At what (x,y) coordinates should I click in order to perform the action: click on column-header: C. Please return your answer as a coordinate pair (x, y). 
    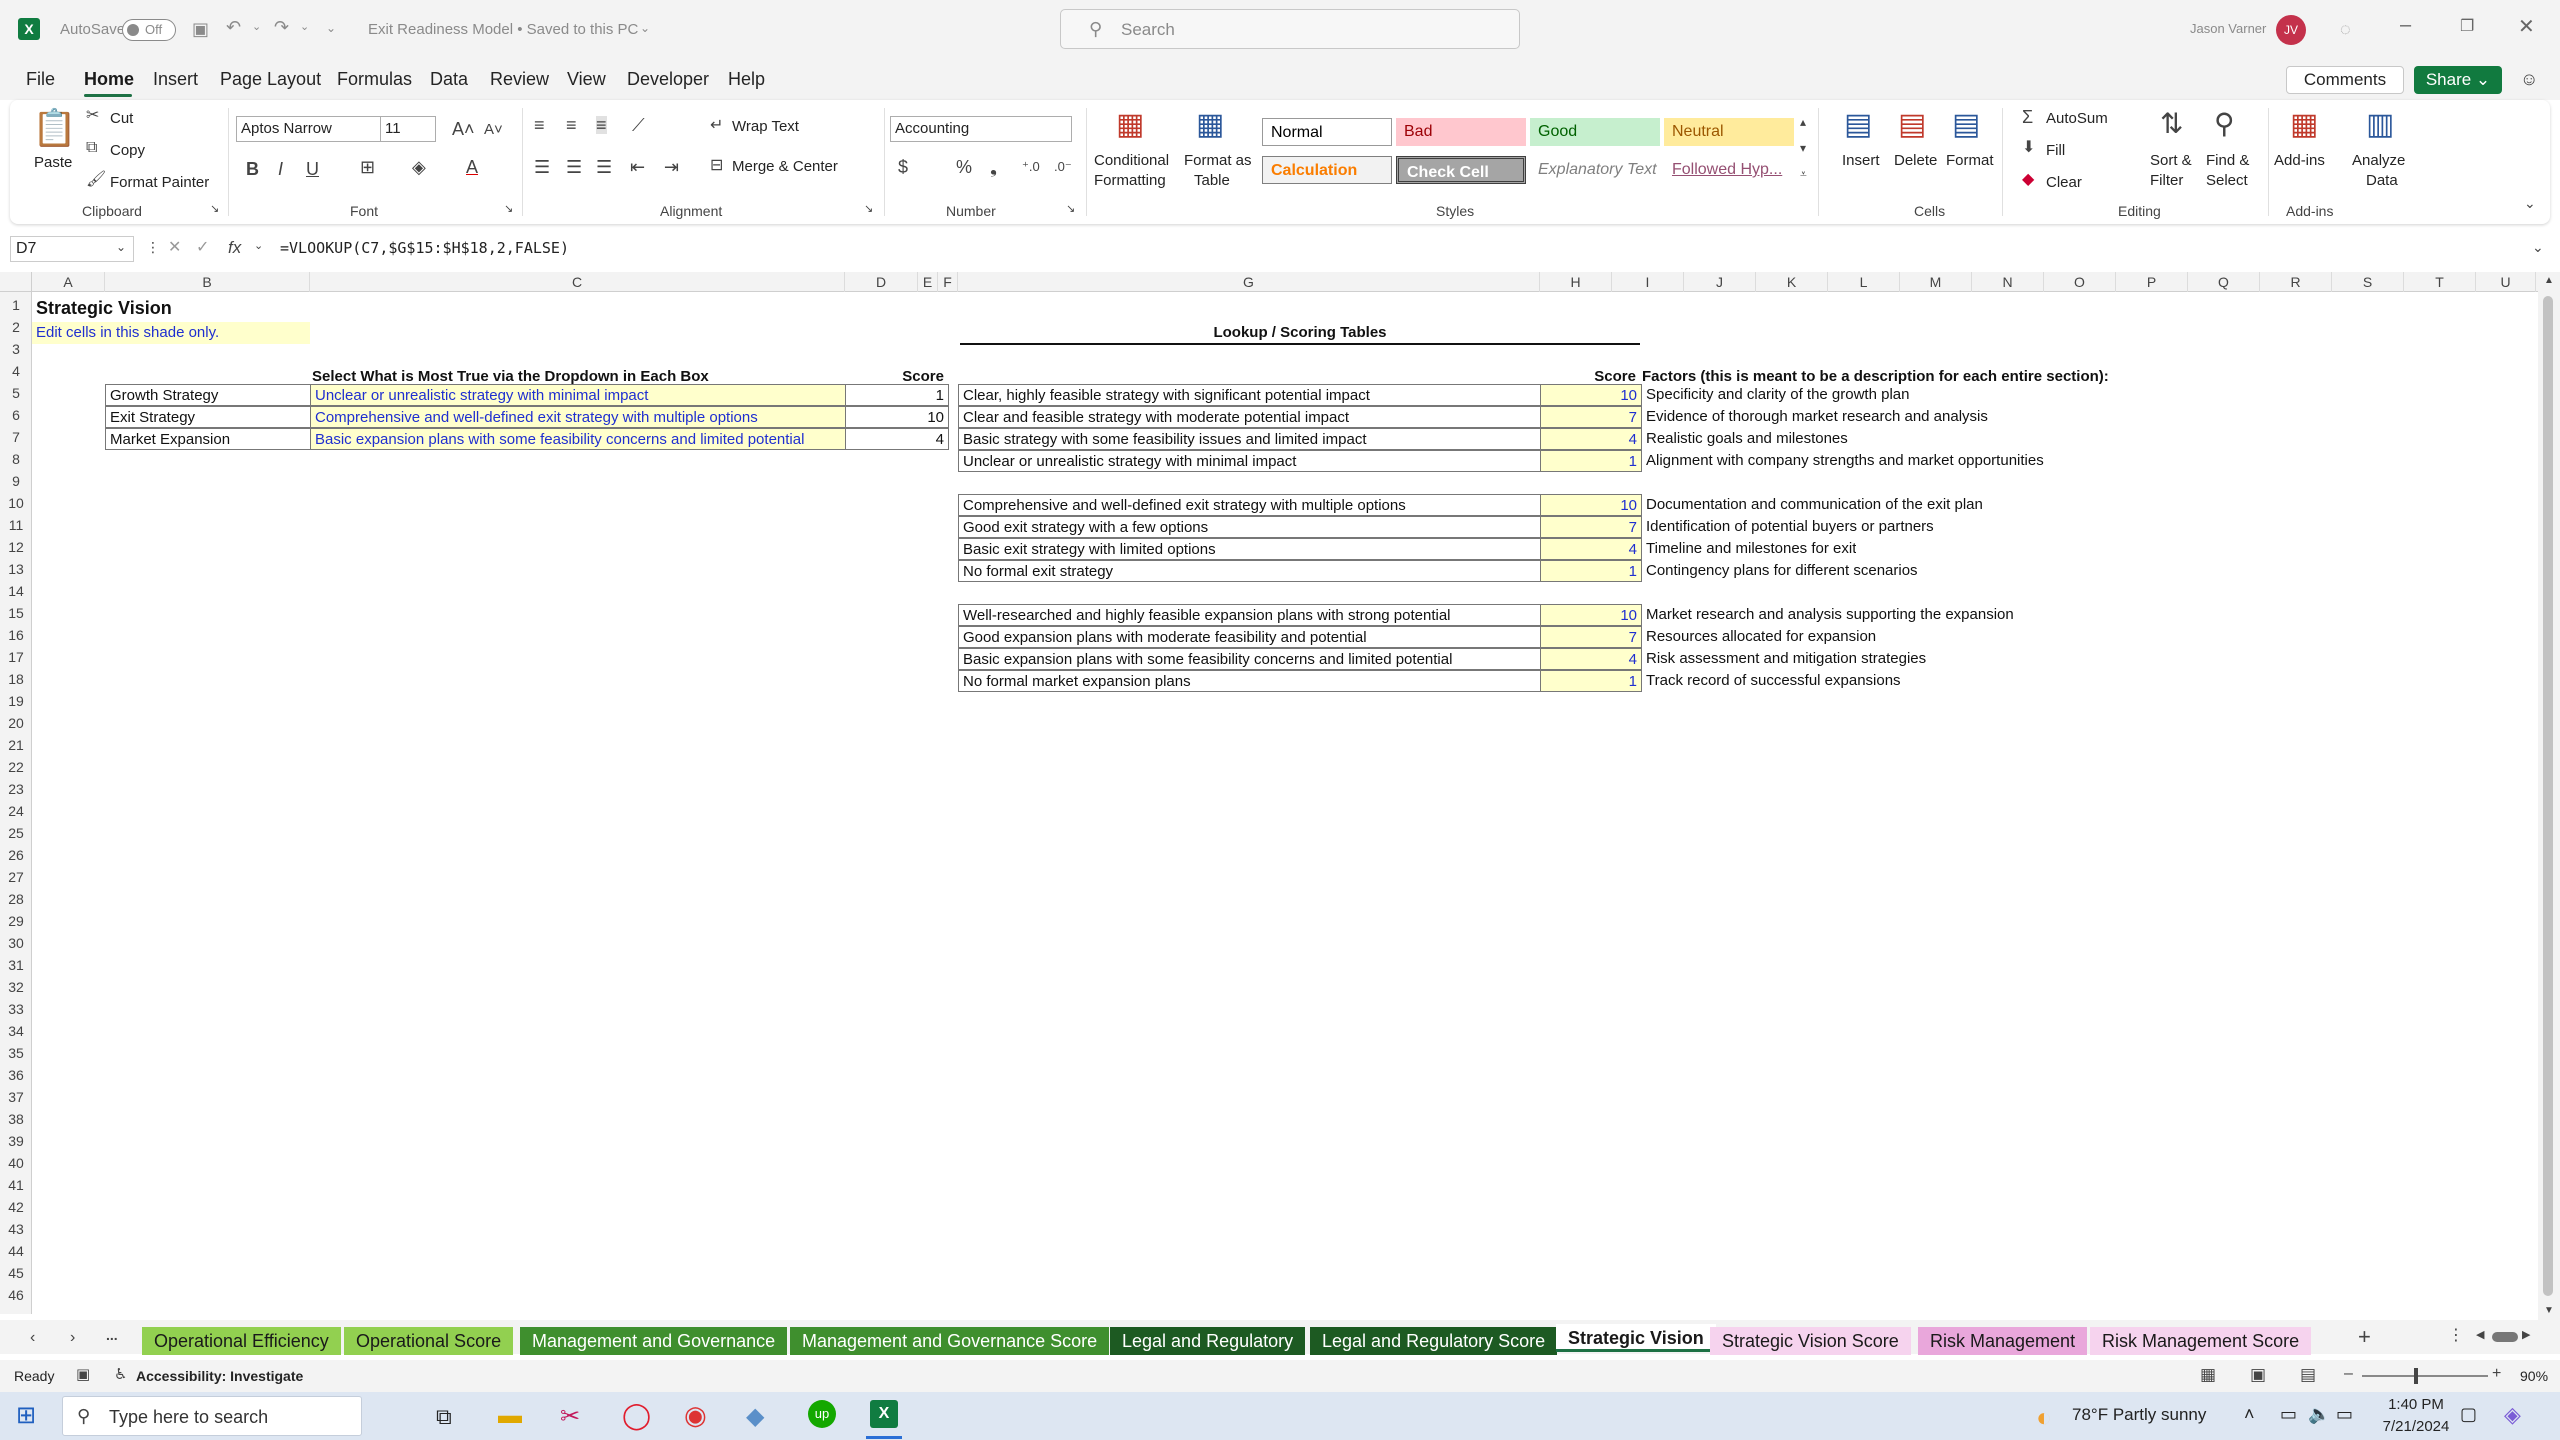
    Looking at the image, I should click on (577, 282).